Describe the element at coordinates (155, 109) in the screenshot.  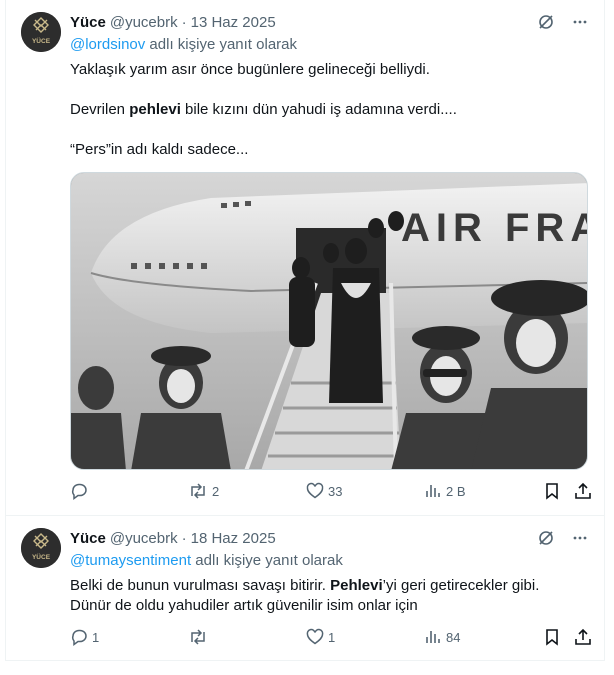
I see `text-run-bold: pehlevi` at that location.